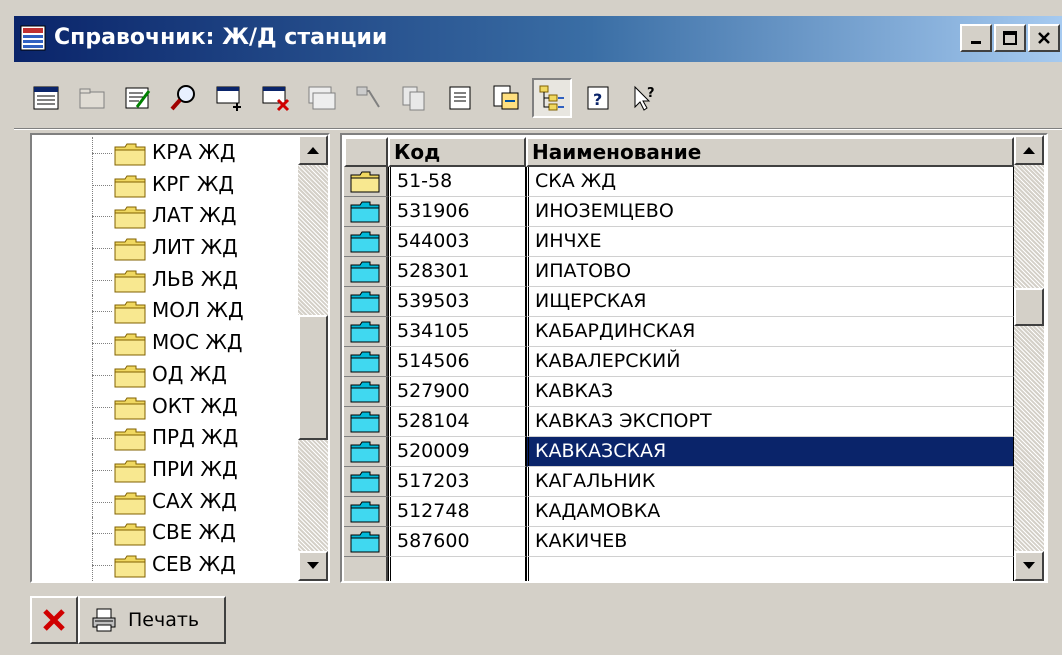 This screenshot has height=655, width=1062. What do you see at coordinates (457, 542) in the screenshot?
I see `cell-code: 587600` at bounding box center [457, 542].